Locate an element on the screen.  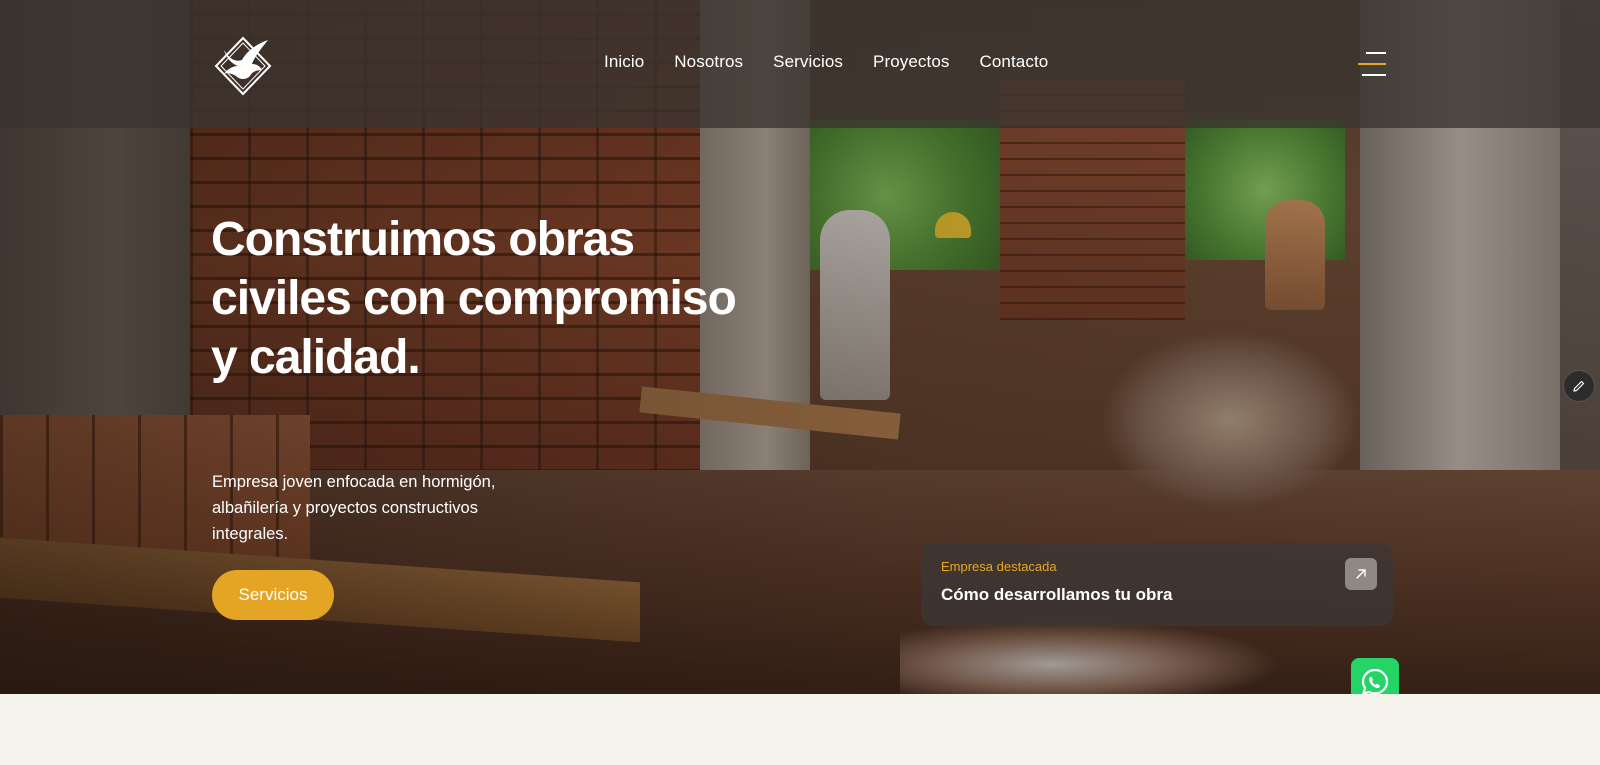
featured-card-tag: Empresa destacada is located at coordinates (999, 566).